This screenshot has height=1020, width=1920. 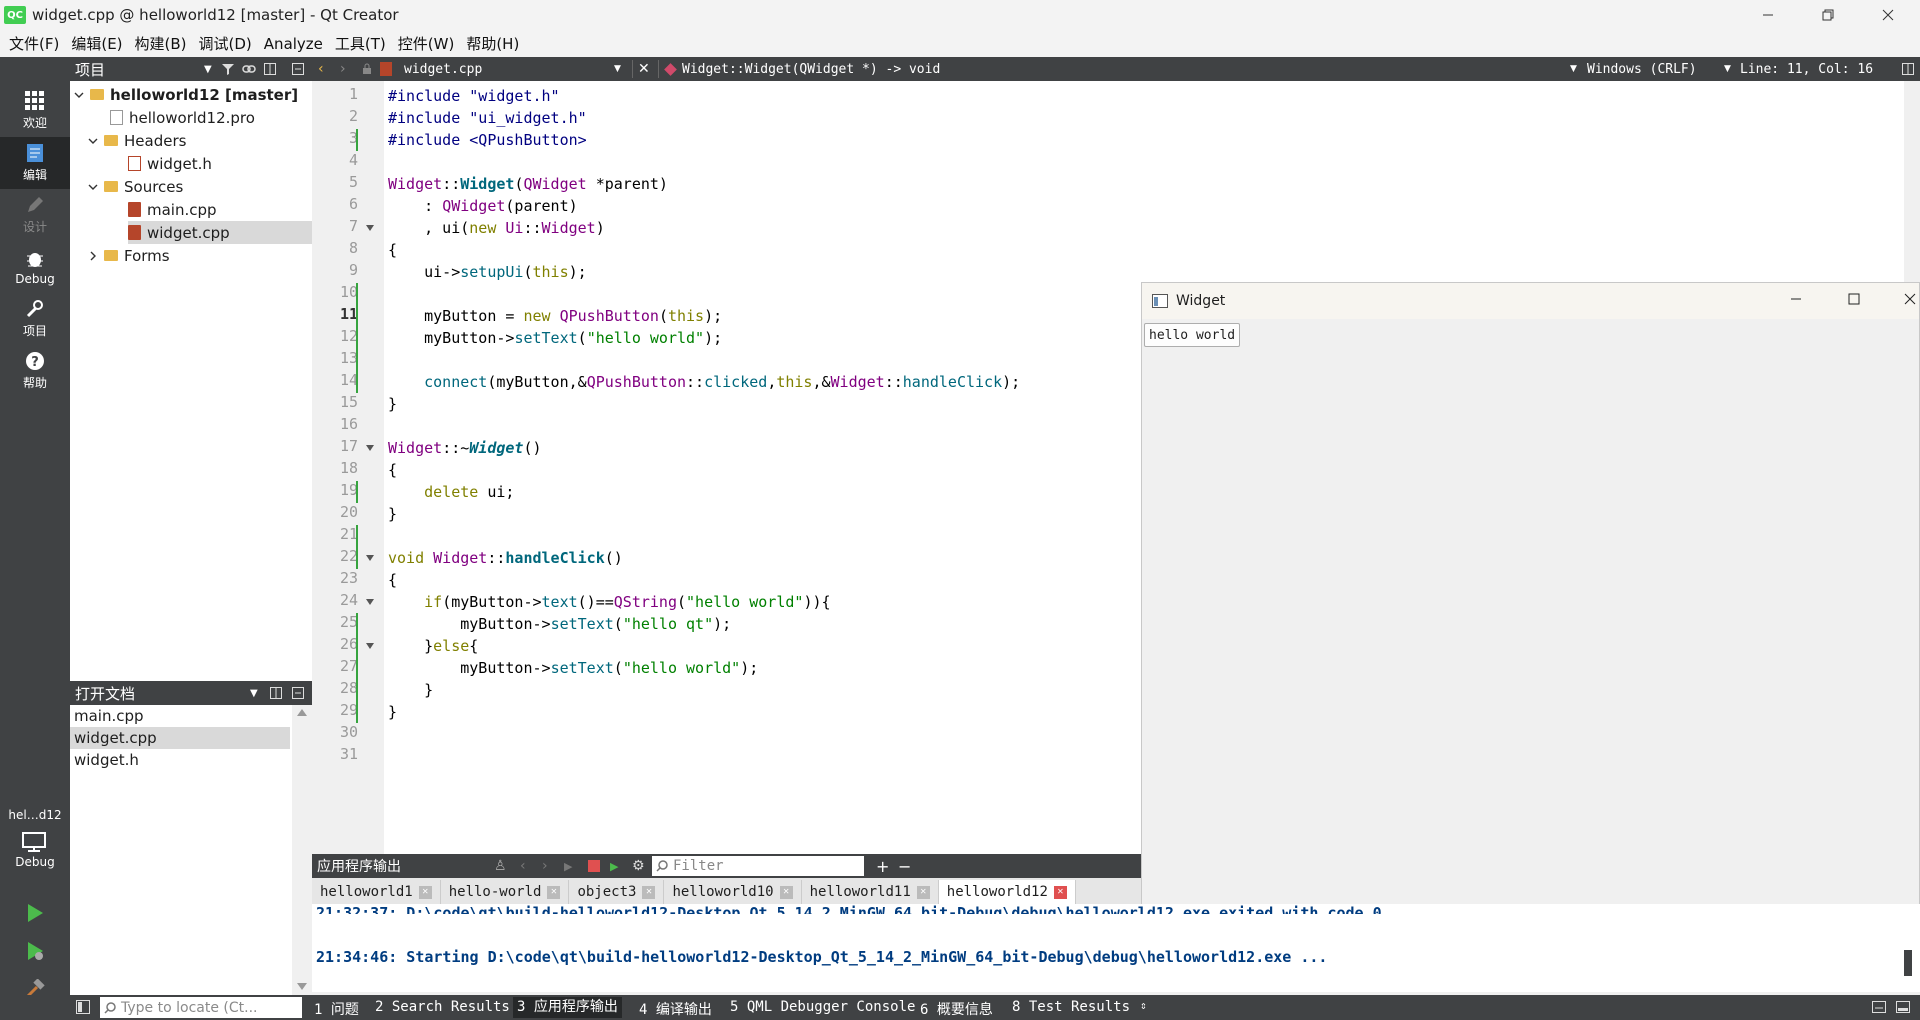 What do you see at coordinates (870, 892) in the screenshot?
I see `output-tab: helloworld11 ✕` at bounding box center [870, 892].